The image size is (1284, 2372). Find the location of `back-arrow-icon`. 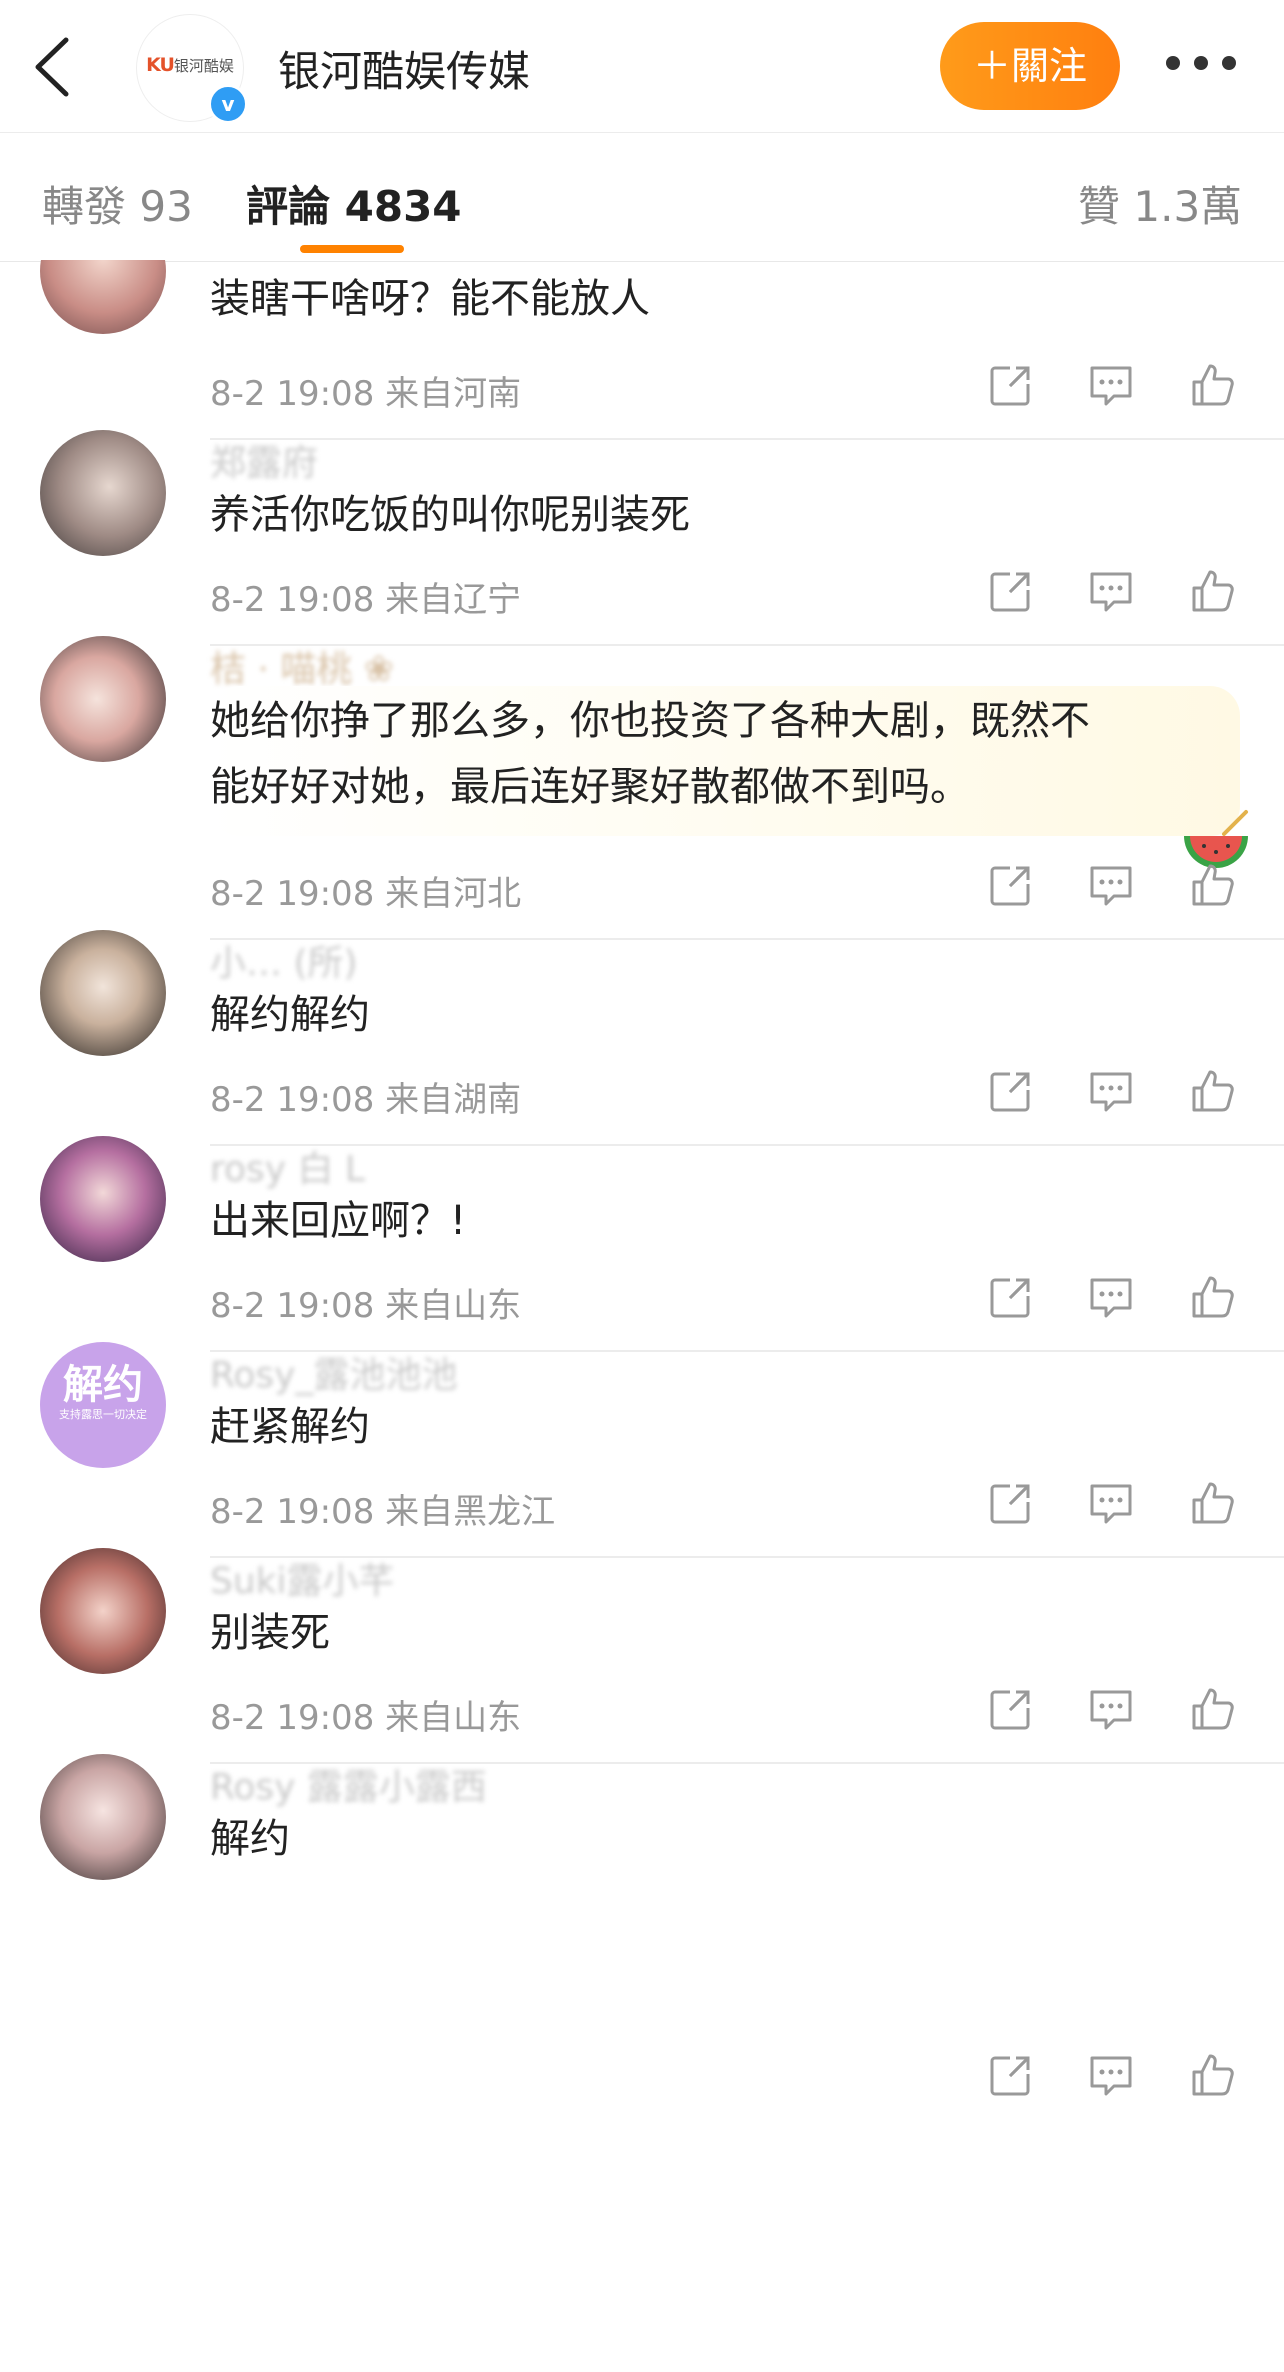

back-arrow-icon is located at coordinates (55, 67).